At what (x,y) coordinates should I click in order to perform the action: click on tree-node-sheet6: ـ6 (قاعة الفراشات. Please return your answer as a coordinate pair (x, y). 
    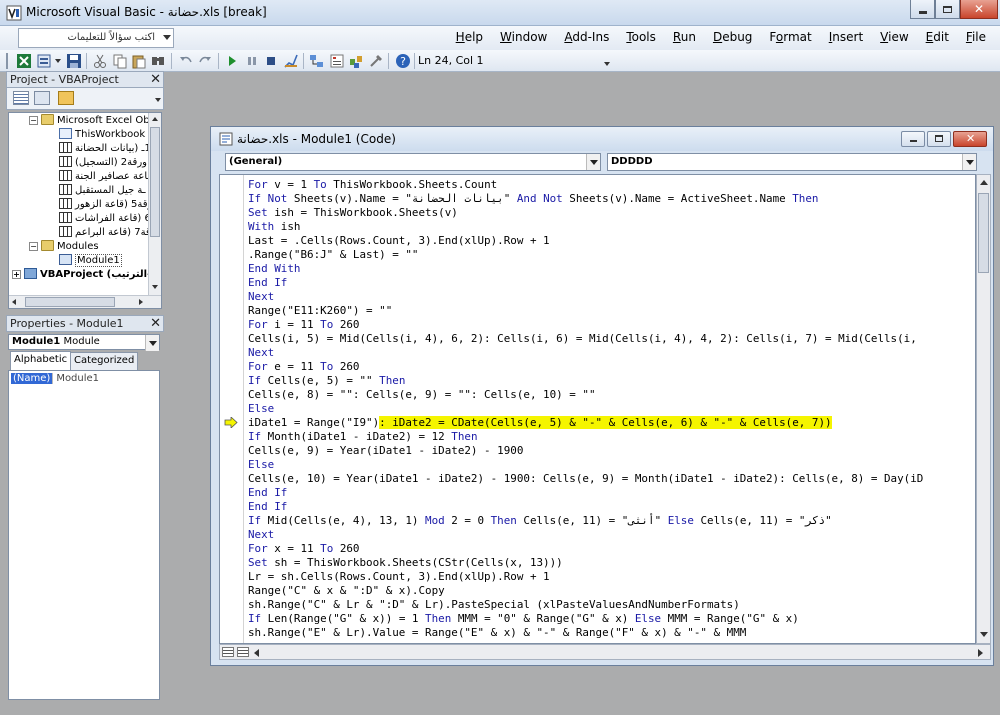
    Looking at the image, I should click on (106, 219).